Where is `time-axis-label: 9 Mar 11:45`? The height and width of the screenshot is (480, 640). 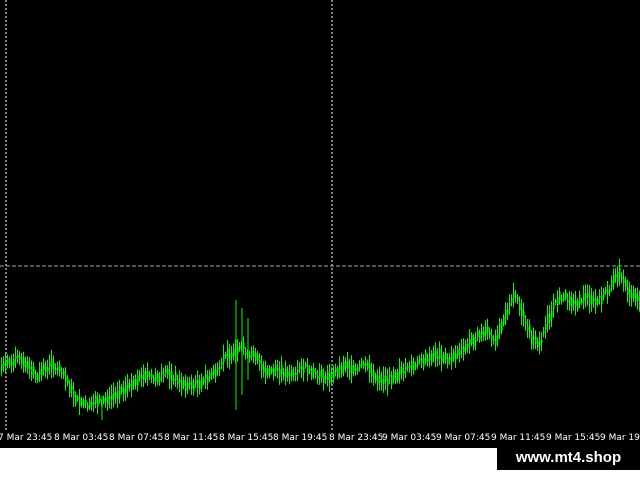
time-axis-label: 9 Mar 11:45 is located at coordinates (518, 438).